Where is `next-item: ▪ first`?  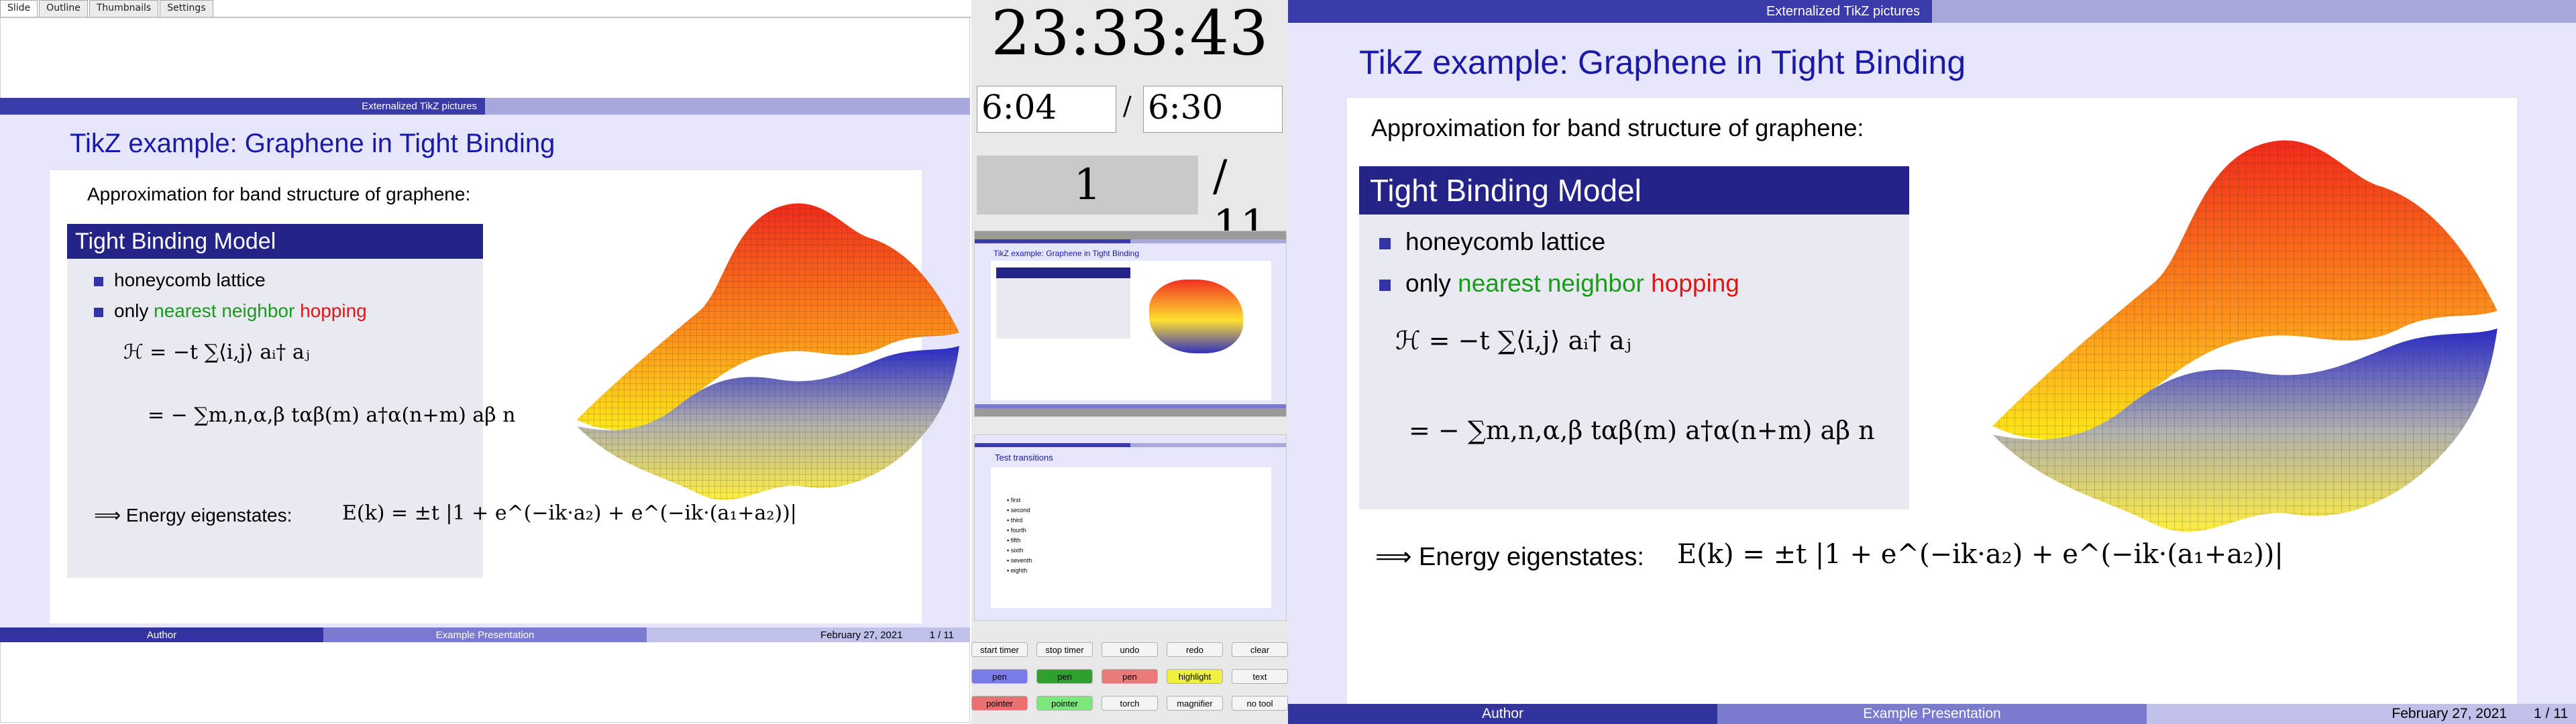
next-item: ▪ first is located at coordinates (1014, 500).